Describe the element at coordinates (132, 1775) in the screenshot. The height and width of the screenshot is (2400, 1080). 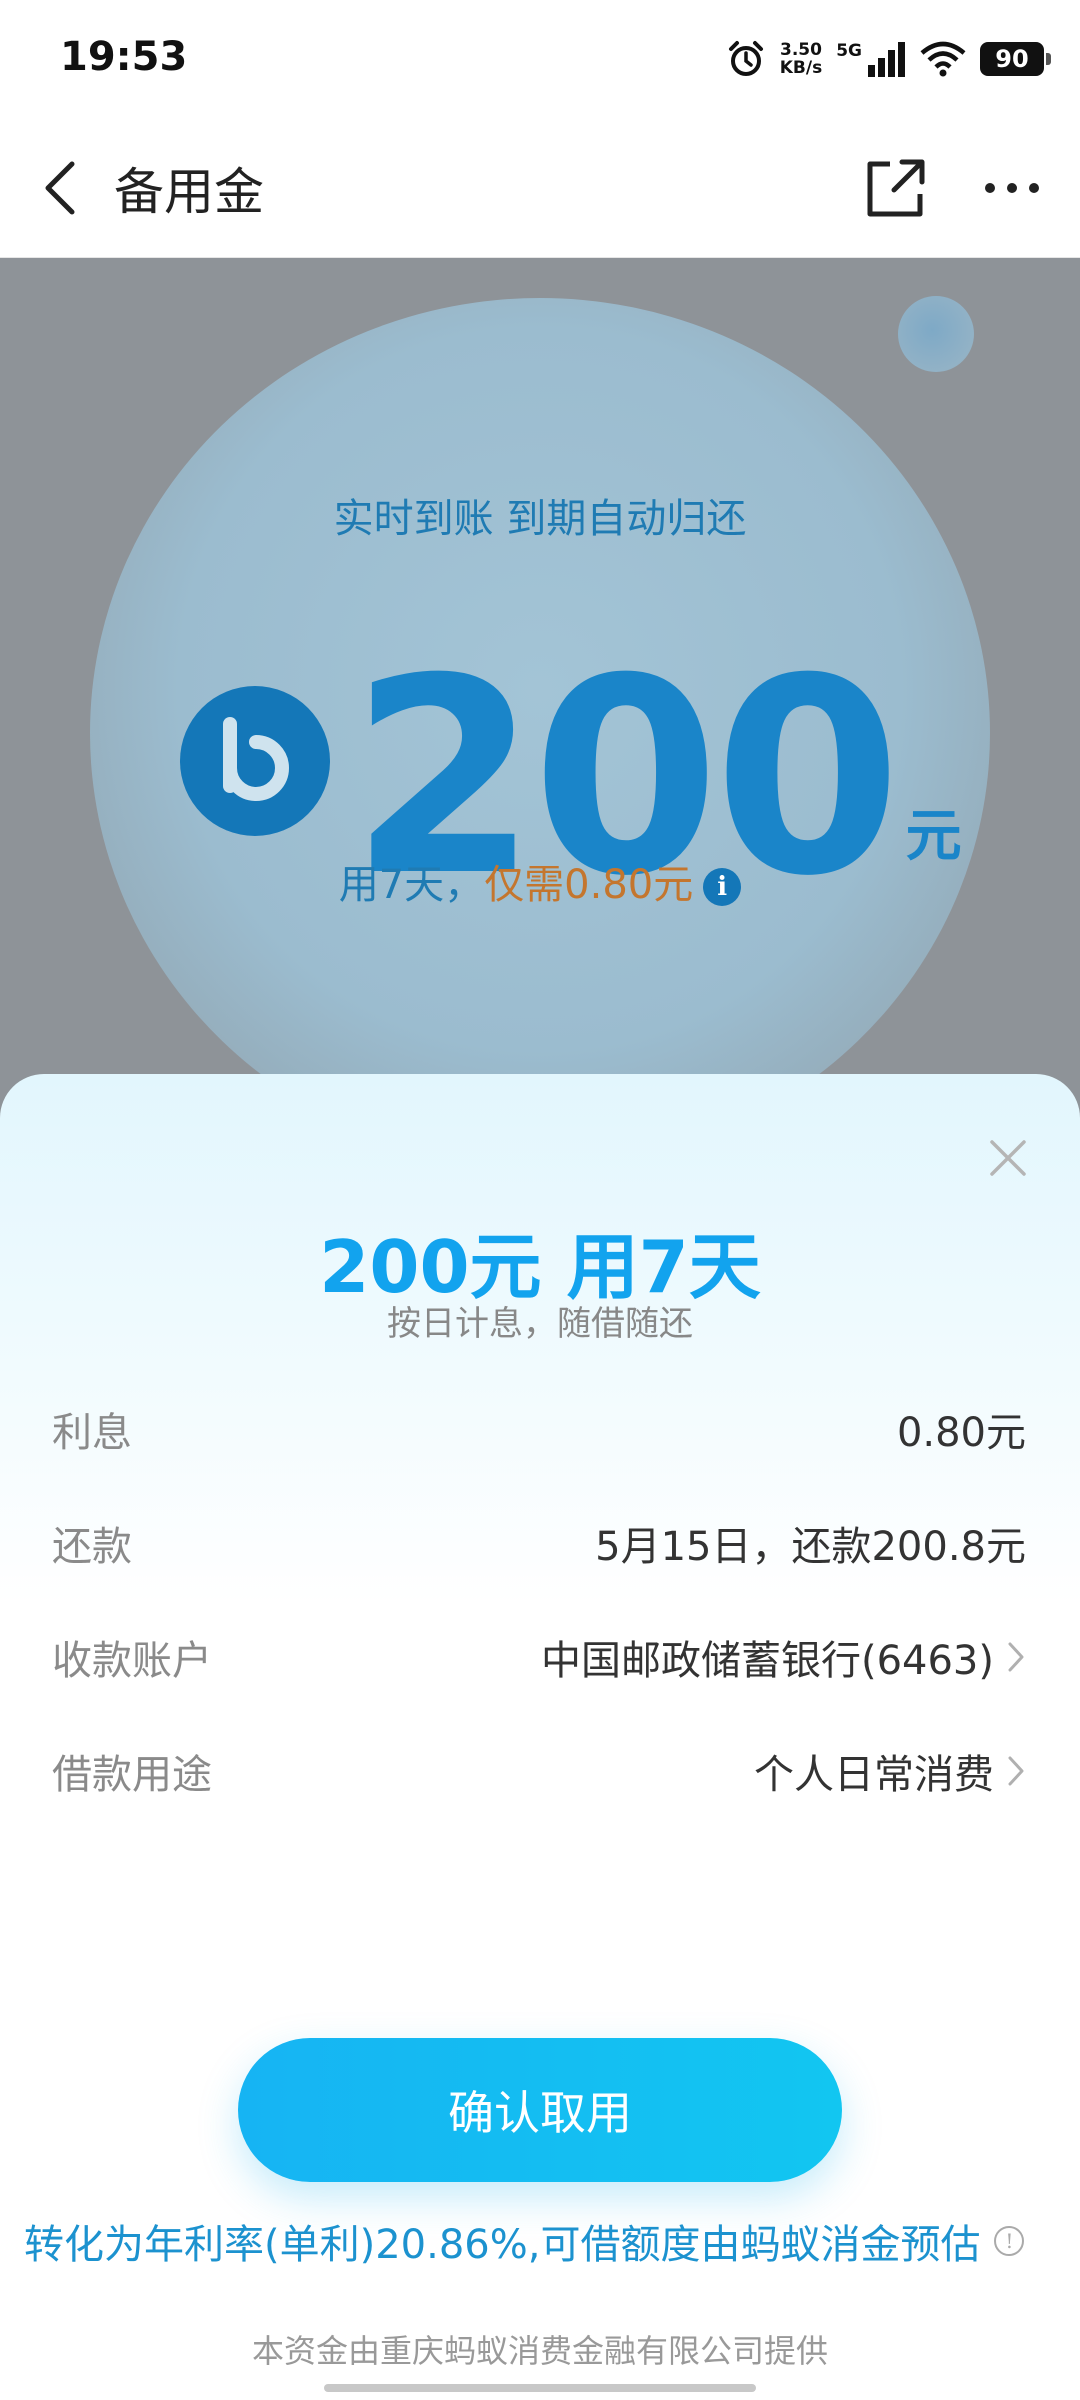
I see `detail-label: 借款用途` at that location.